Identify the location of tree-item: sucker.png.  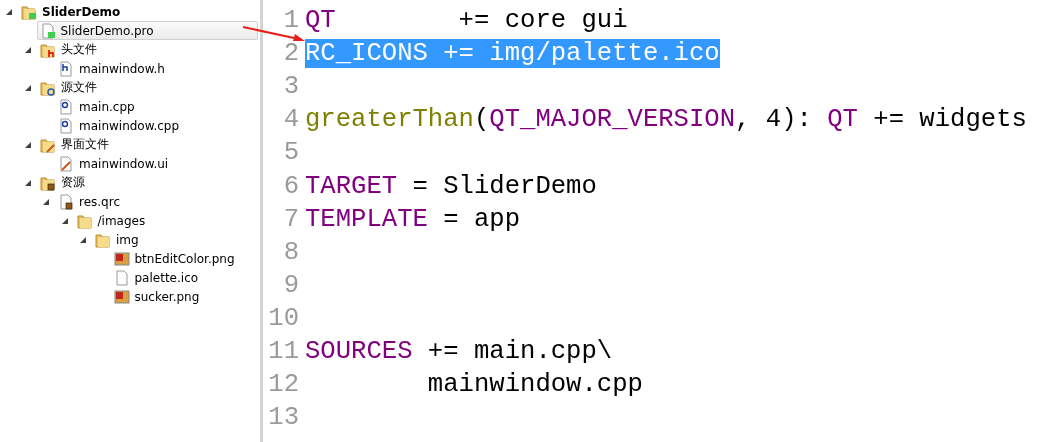
(184, 296).